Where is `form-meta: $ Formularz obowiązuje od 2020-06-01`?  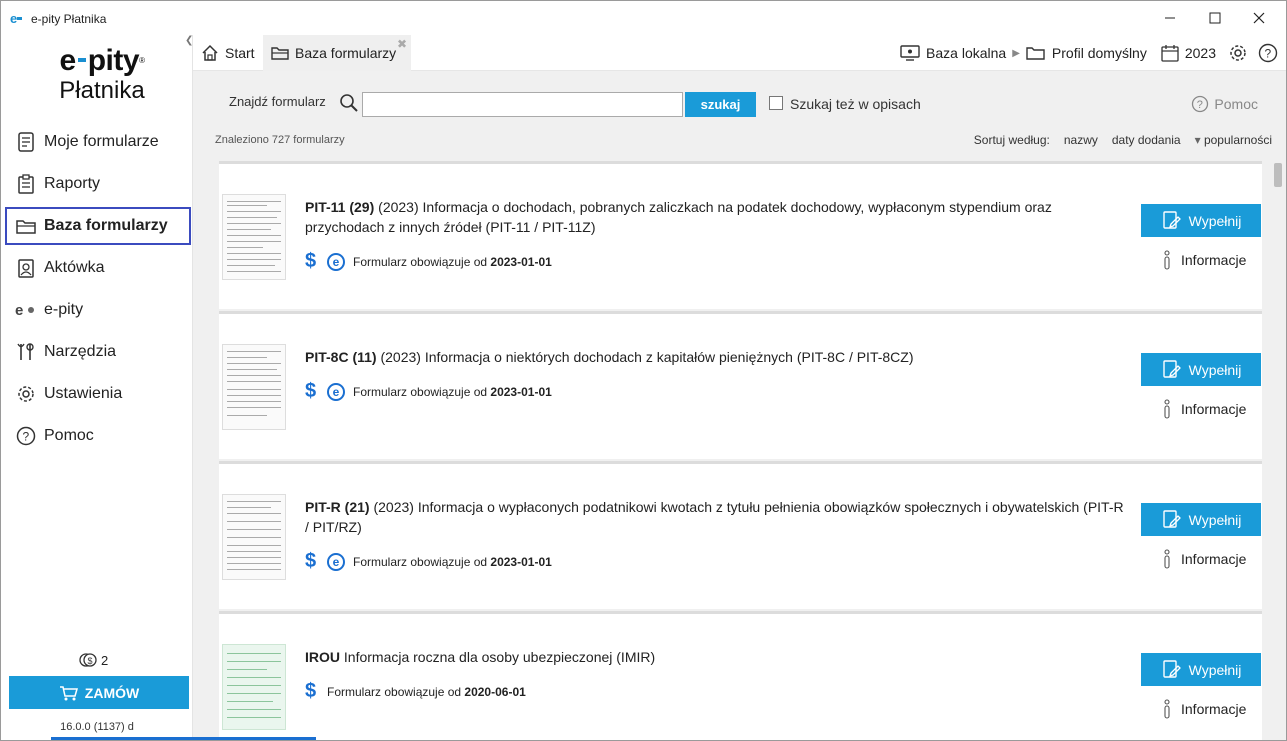
form-meta: $ Formularz obowiązuje od 2020-06-01 is located at coordinates (415, 691).